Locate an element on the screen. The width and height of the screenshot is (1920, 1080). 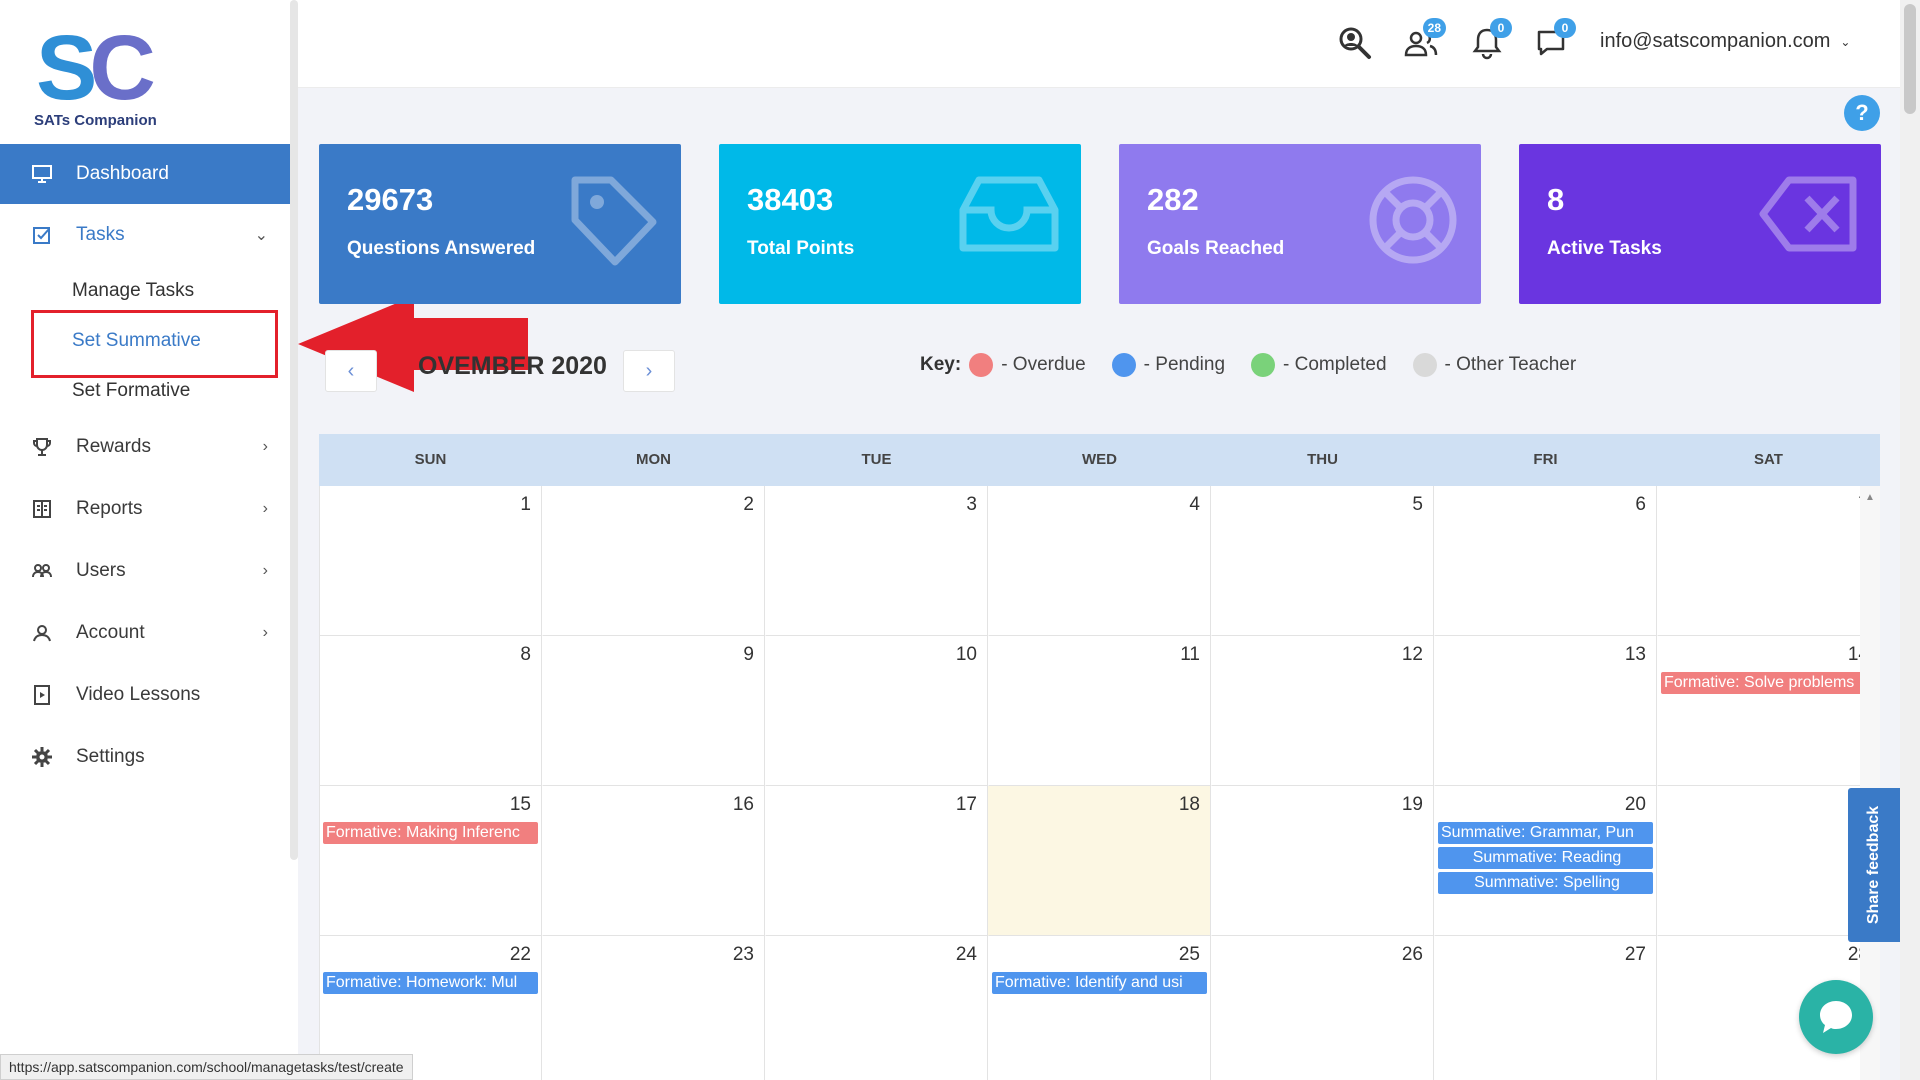
stat-label: Goals Reached is located at coordinates (1216, 248).